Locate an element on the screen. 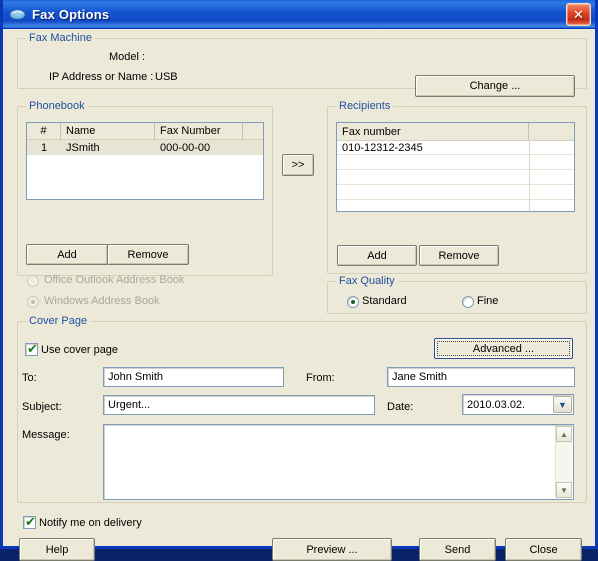  recipients-list: Fax number 010-12312-2345 is located at coordinates (455, 167).